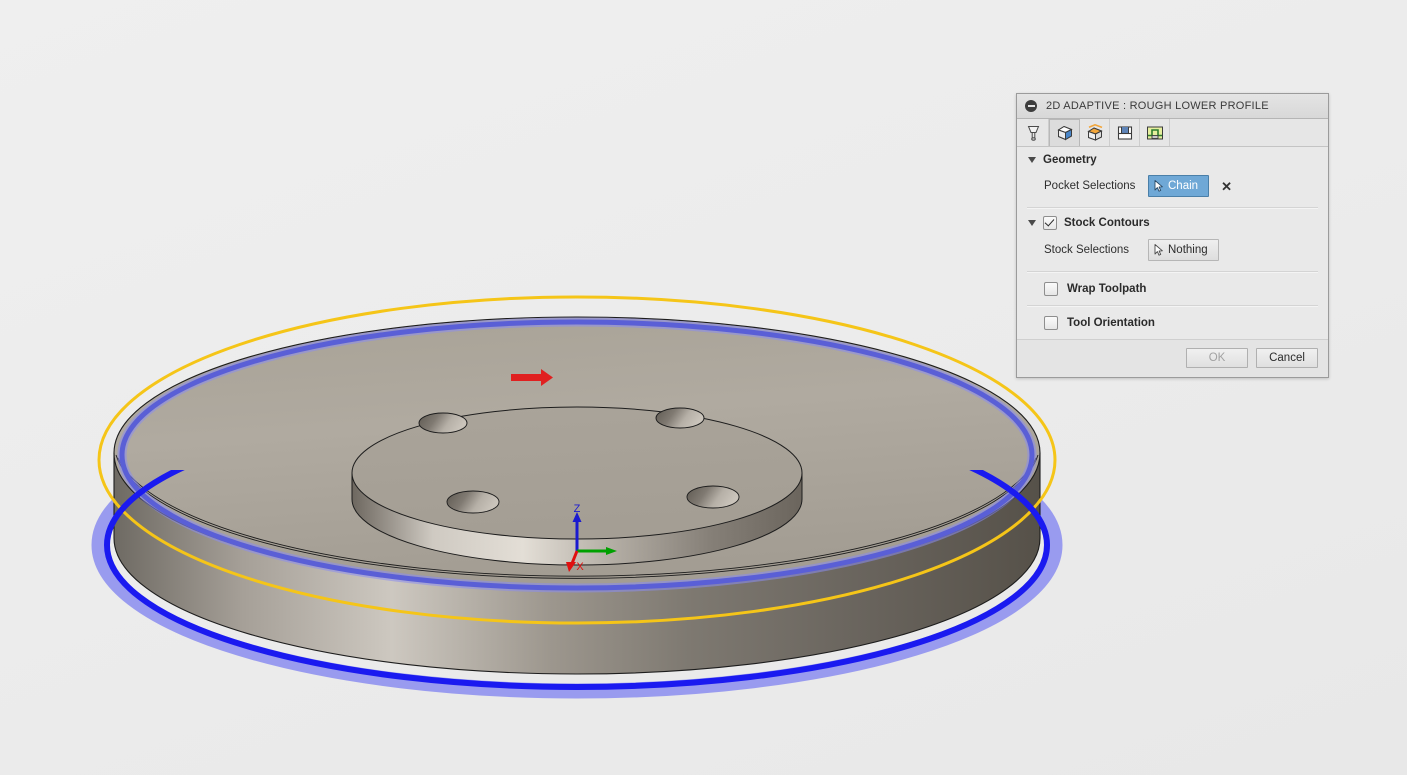 The image size is (1407, 775). Describe the element at coordinates (1111, 323) in the screenshot. I see `tool-orientation-label: Tool Orientation` at that location.